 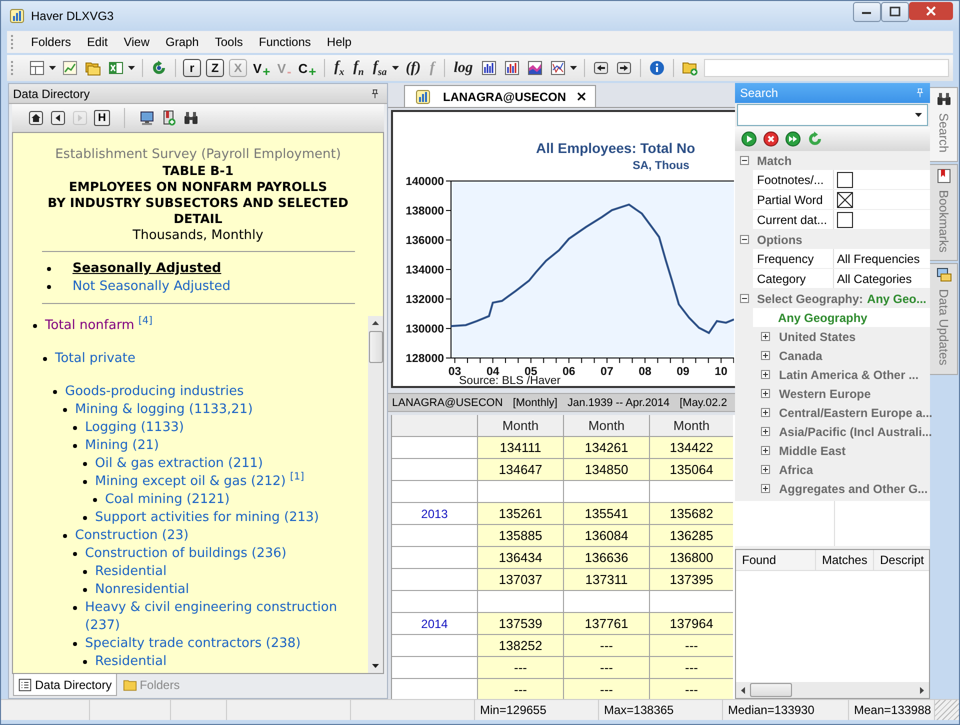 I want to click on pin-icon, so click(x=375, y=94).